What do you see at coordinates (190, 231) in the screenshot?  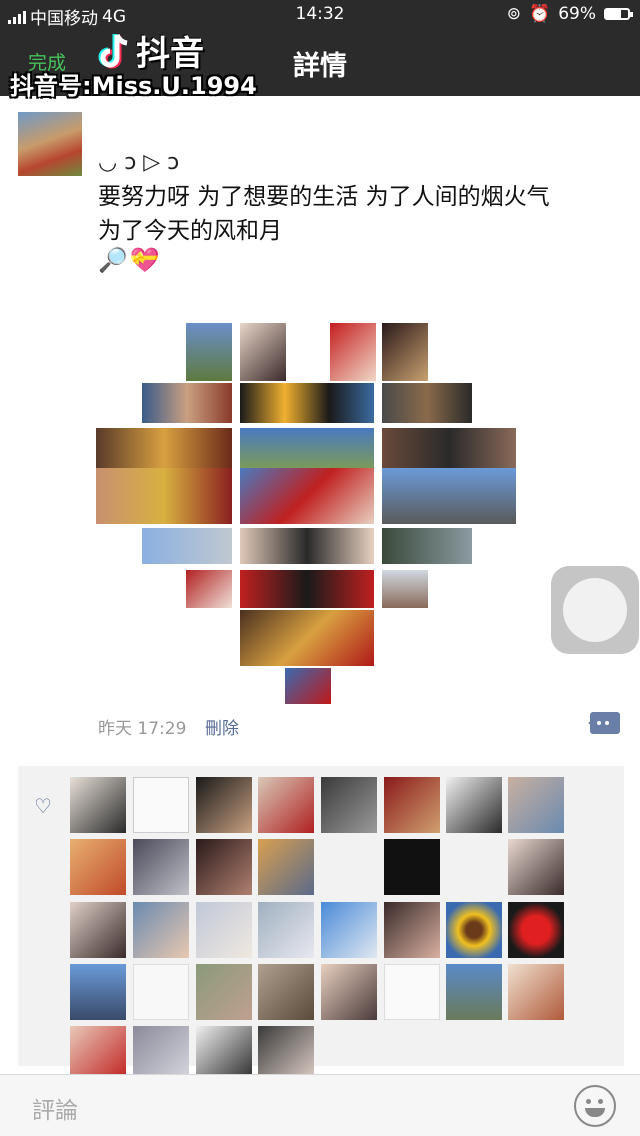 I see `post-text-line: 为了今天的风和月` at bounding box center [190, 231].